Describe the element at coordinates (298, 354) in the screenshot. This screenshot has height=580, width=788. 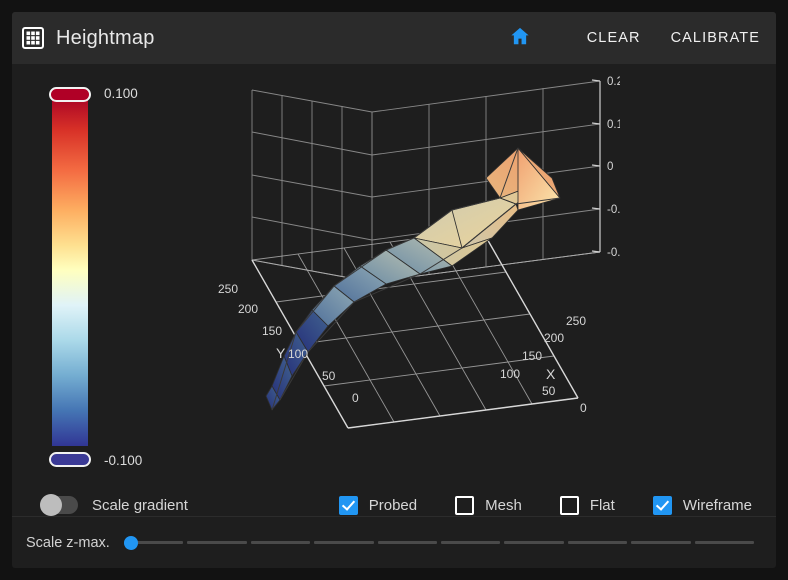
I see `y-tick-label: 100` at that location.